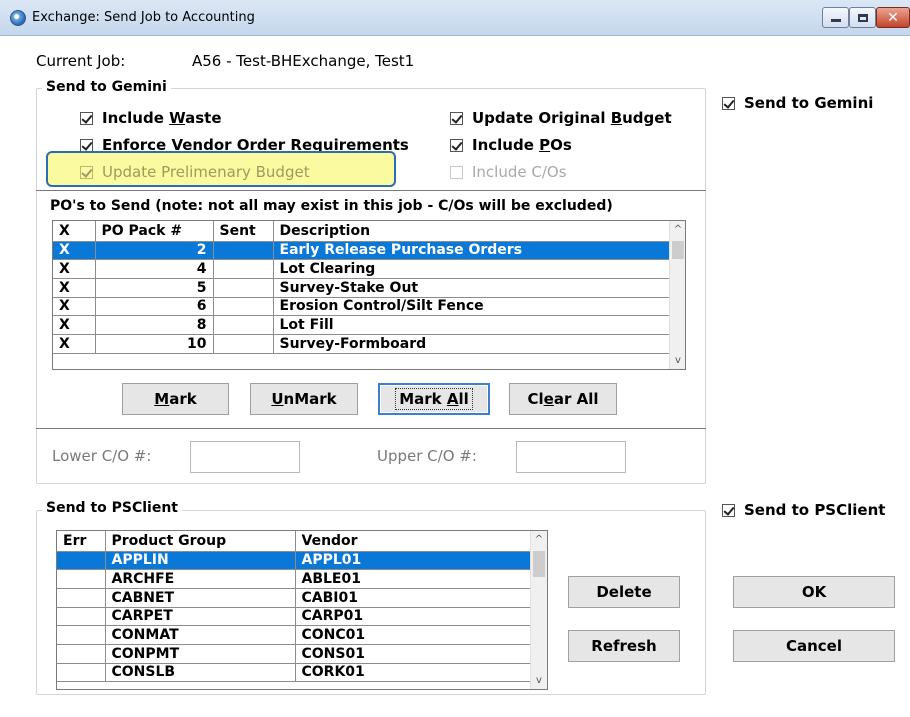 This screenshot has height=717, width=910. Describe the element at coordinates (102, 456) in the screenshot. I see `lower-co-label: Lower C/O #:` at that location.